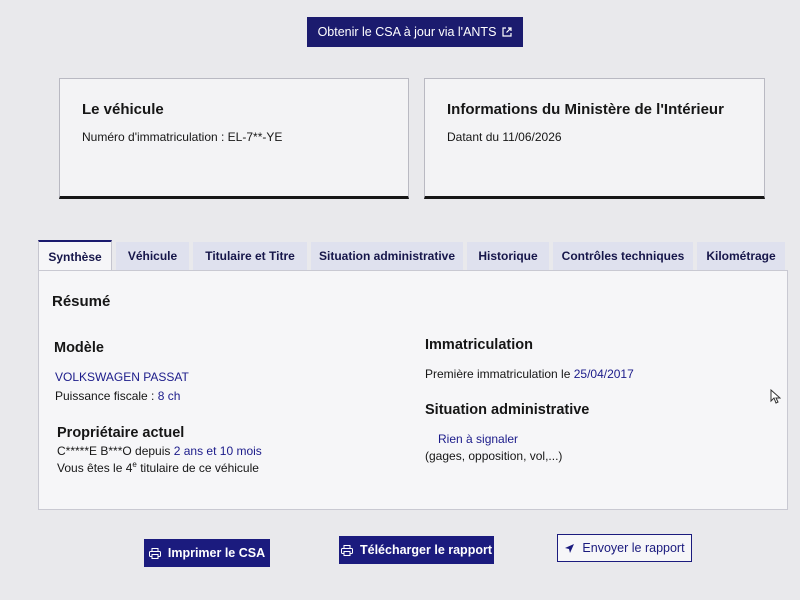 Image resolution: width=800 pixels, height=600 pixels. I want to click on obtain-csa-button: Obtenir le CSA à jour via l'ANTS, so click(415, 32).